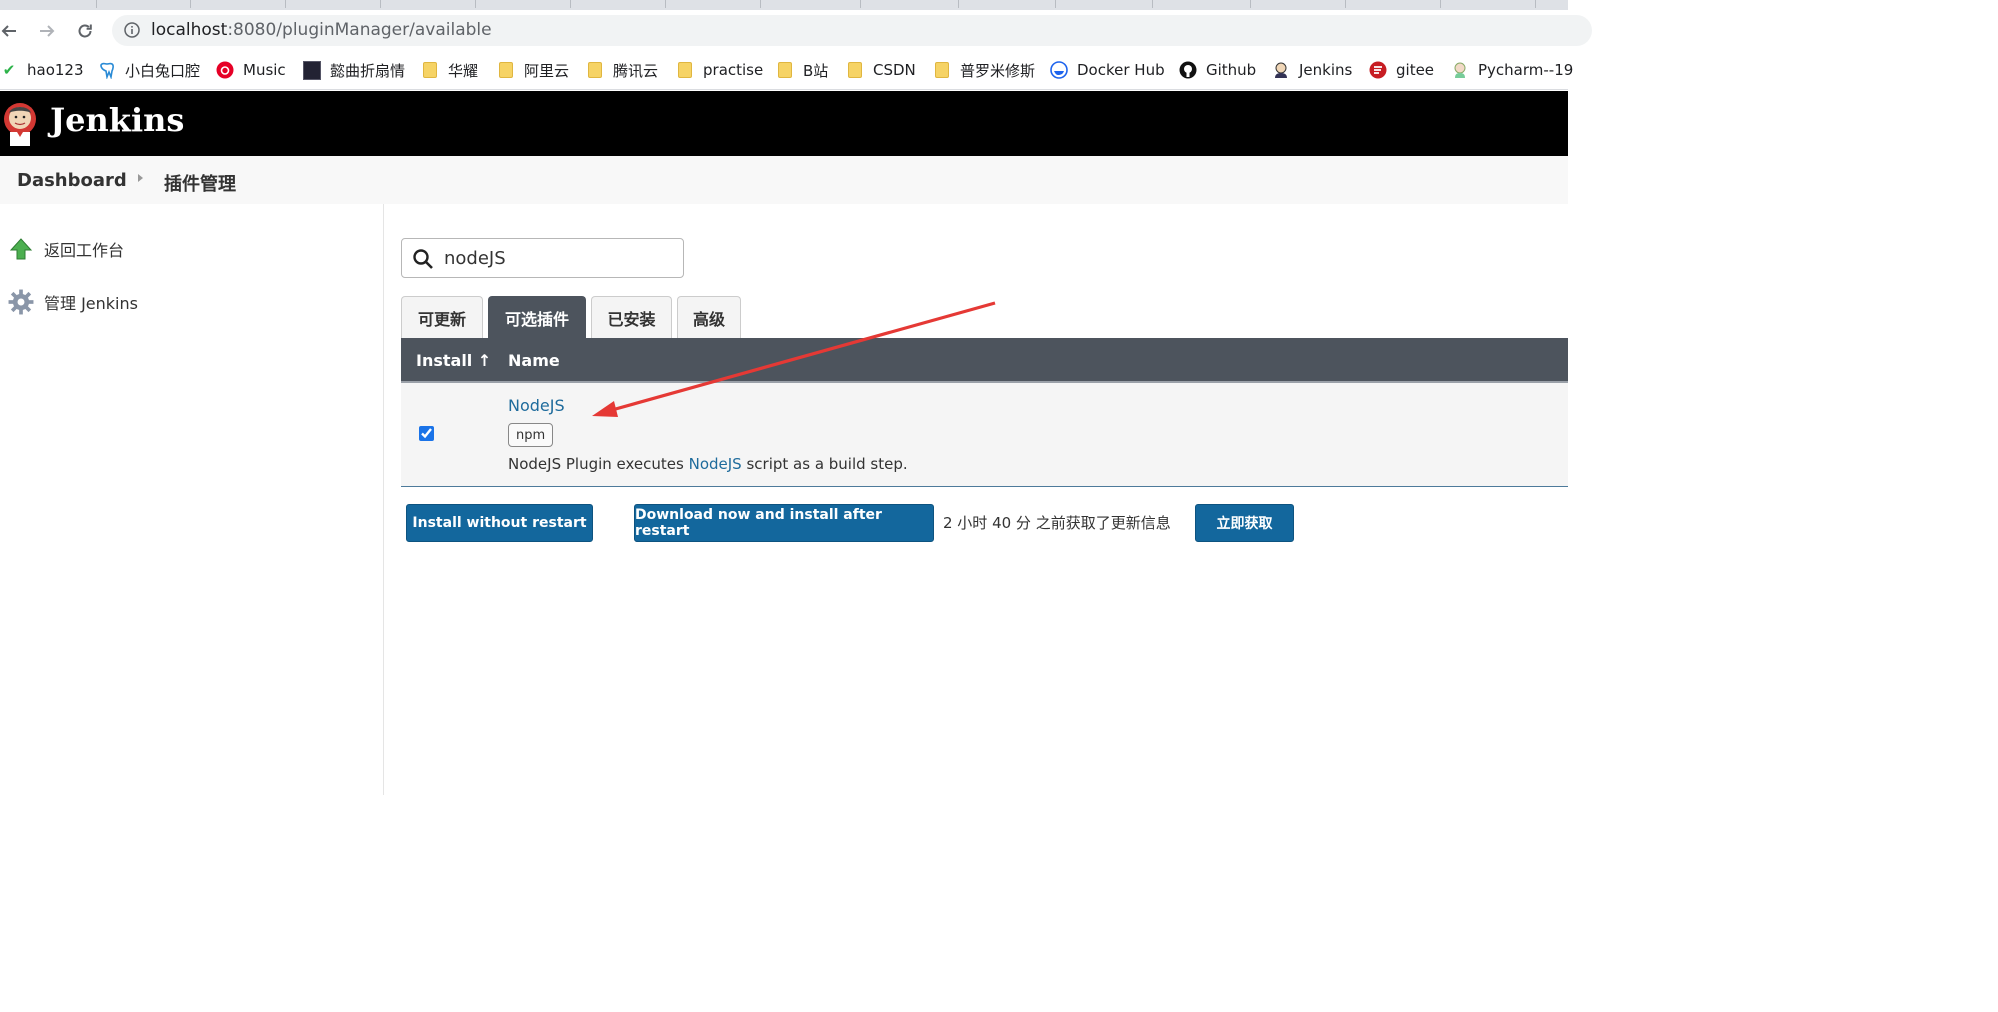 The width and height of the screenshot is (1998, 1012). I want to click on tab-advanced: 高级, so click(709, 317).